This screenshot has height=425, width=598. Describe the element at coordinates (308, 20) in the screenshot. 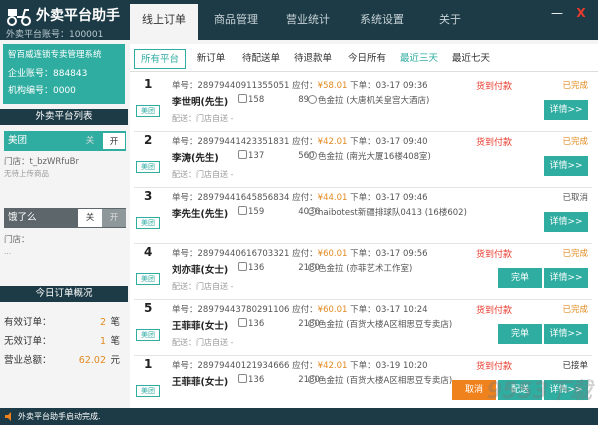

I see `tab-business-stats: 营业统计` at that location.